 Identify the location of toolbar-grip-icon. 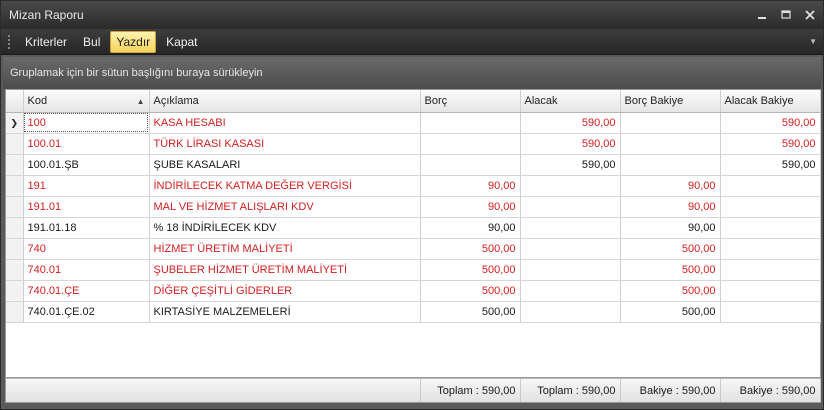
(9, 41).